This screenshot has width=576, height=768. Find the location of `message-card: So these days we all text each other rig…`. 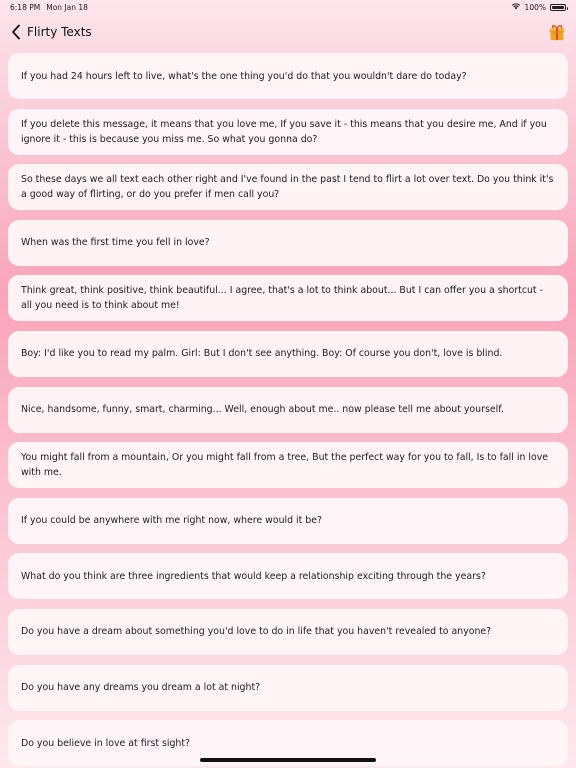

message-card: So these days we all text each other rig… is located at coordinates (288, 187).